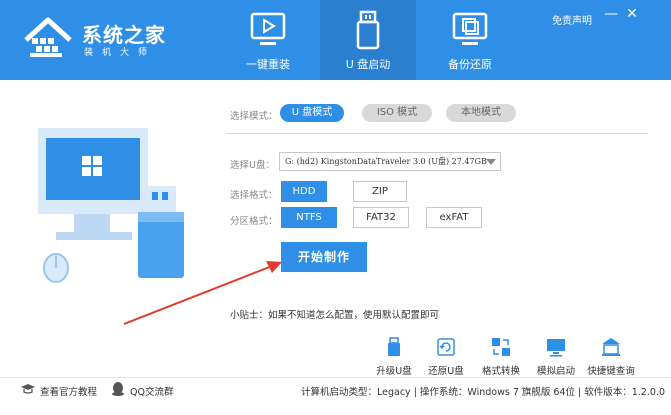 The height and width of the screenshot is (415, 671). I want to click on tab-usb-boot: U 盘启动, so click(368, 40).